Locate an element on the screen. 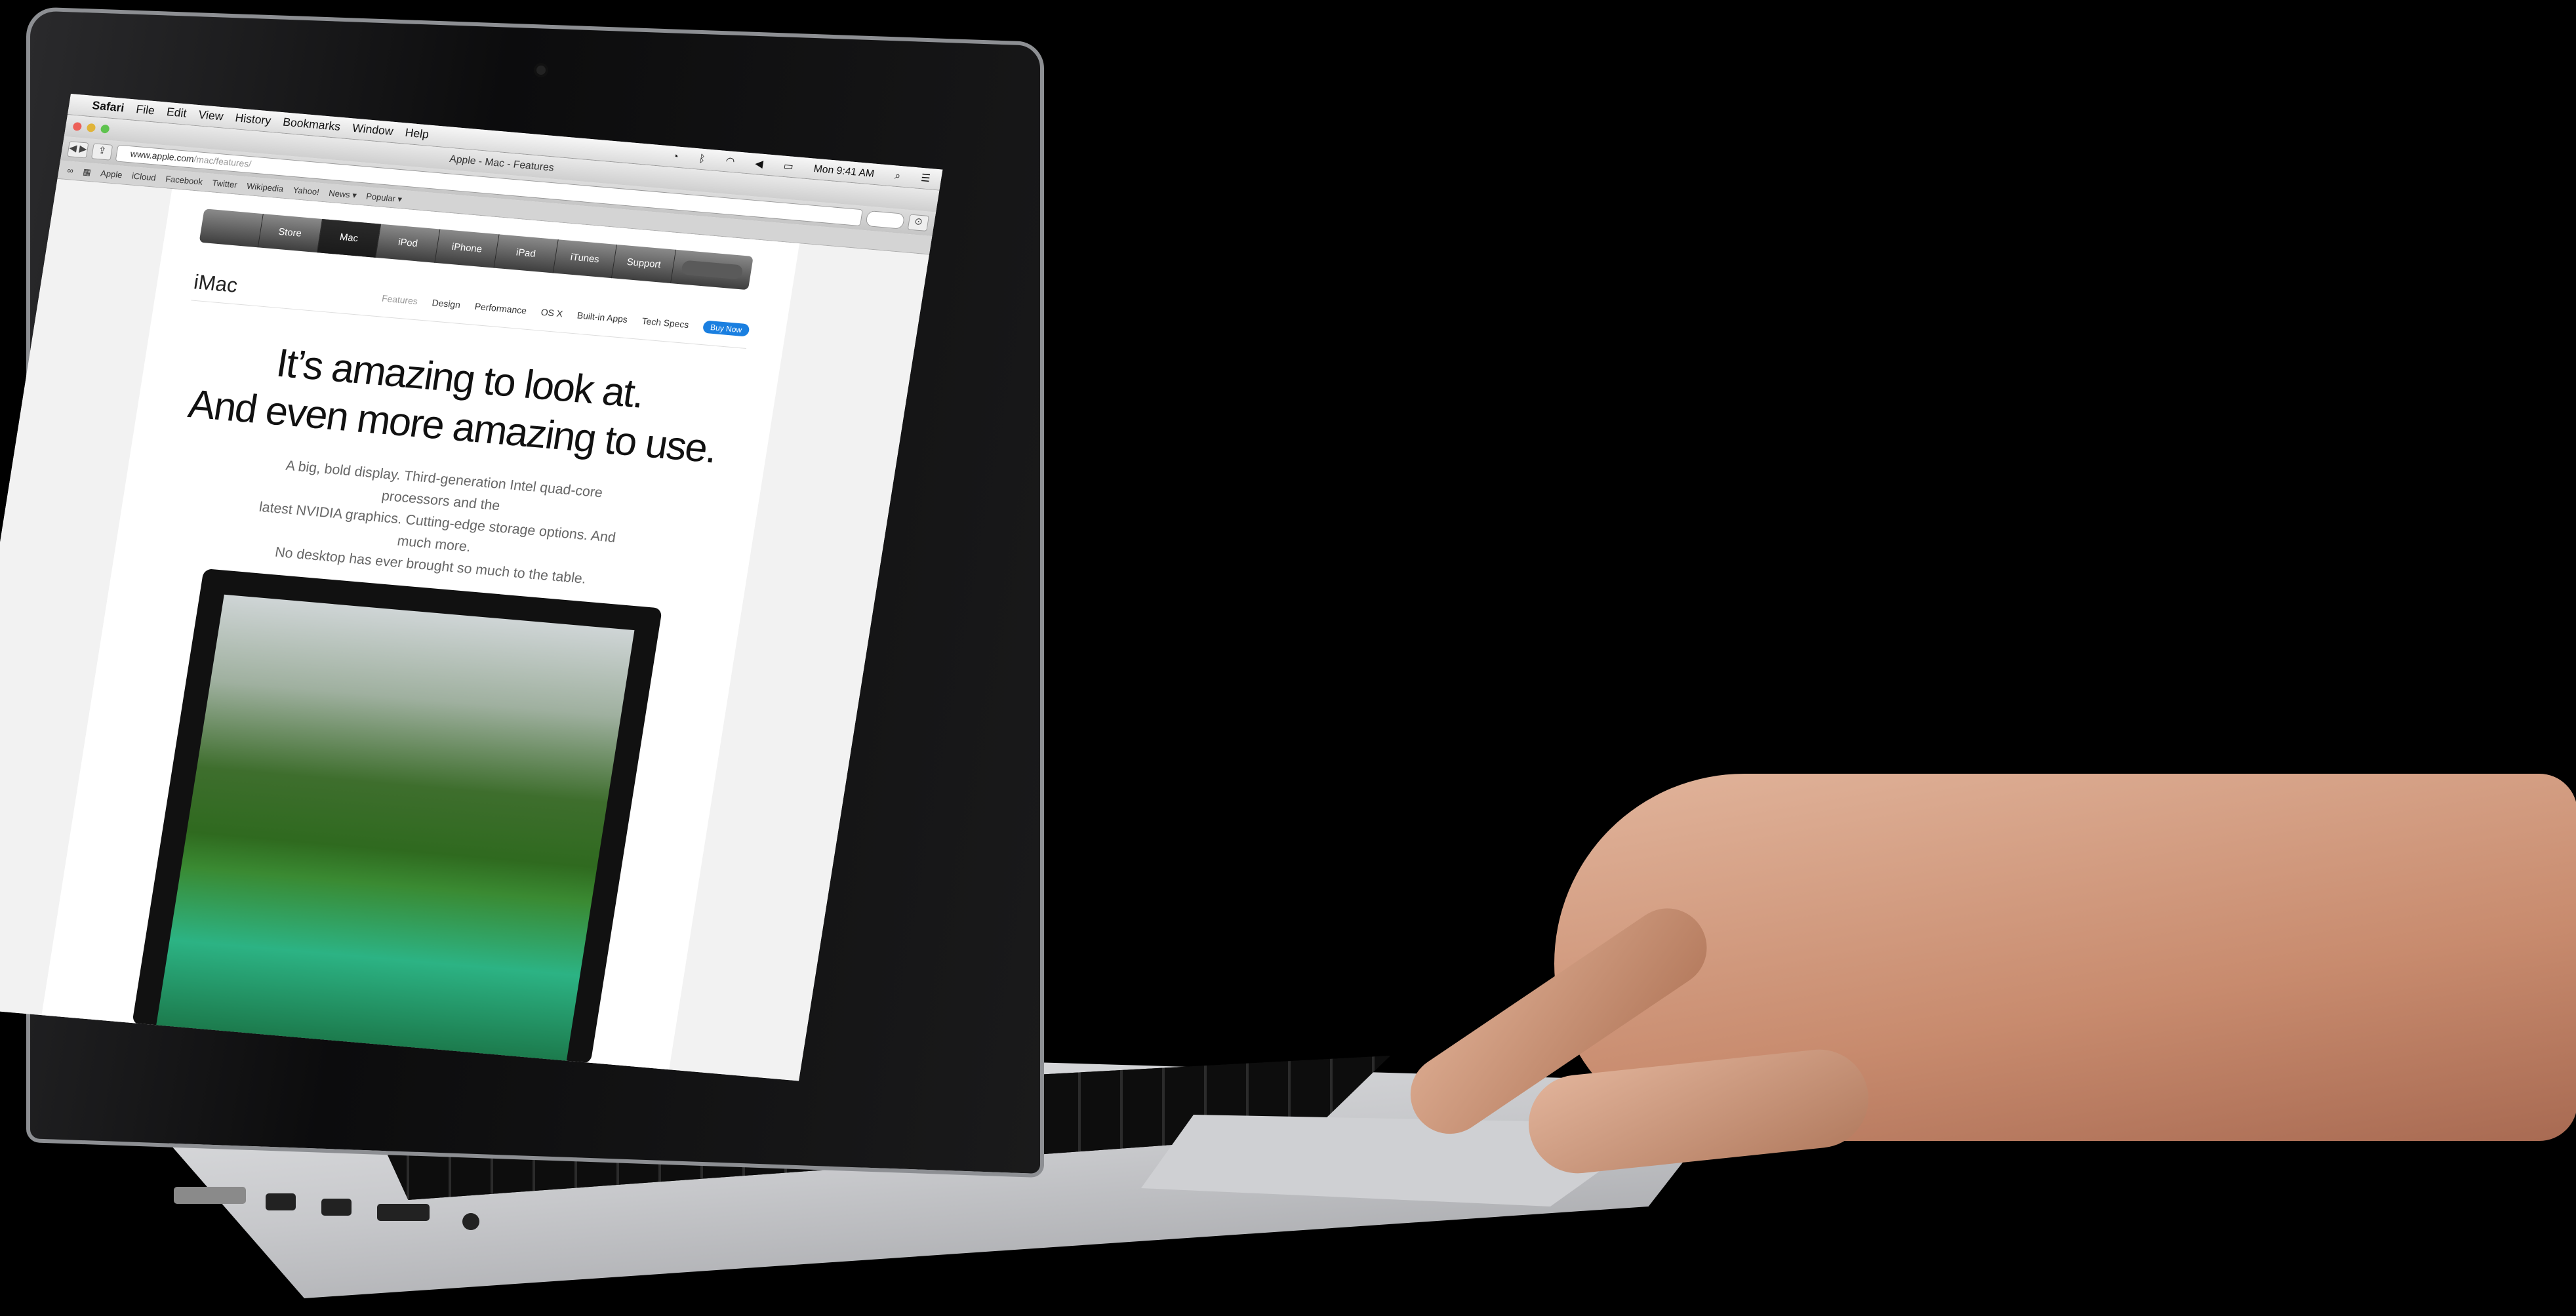 Image resolution: width=2576 pixels, height=1316 pixels. bookmark-item: Apple is located at coordinates (111, 173).